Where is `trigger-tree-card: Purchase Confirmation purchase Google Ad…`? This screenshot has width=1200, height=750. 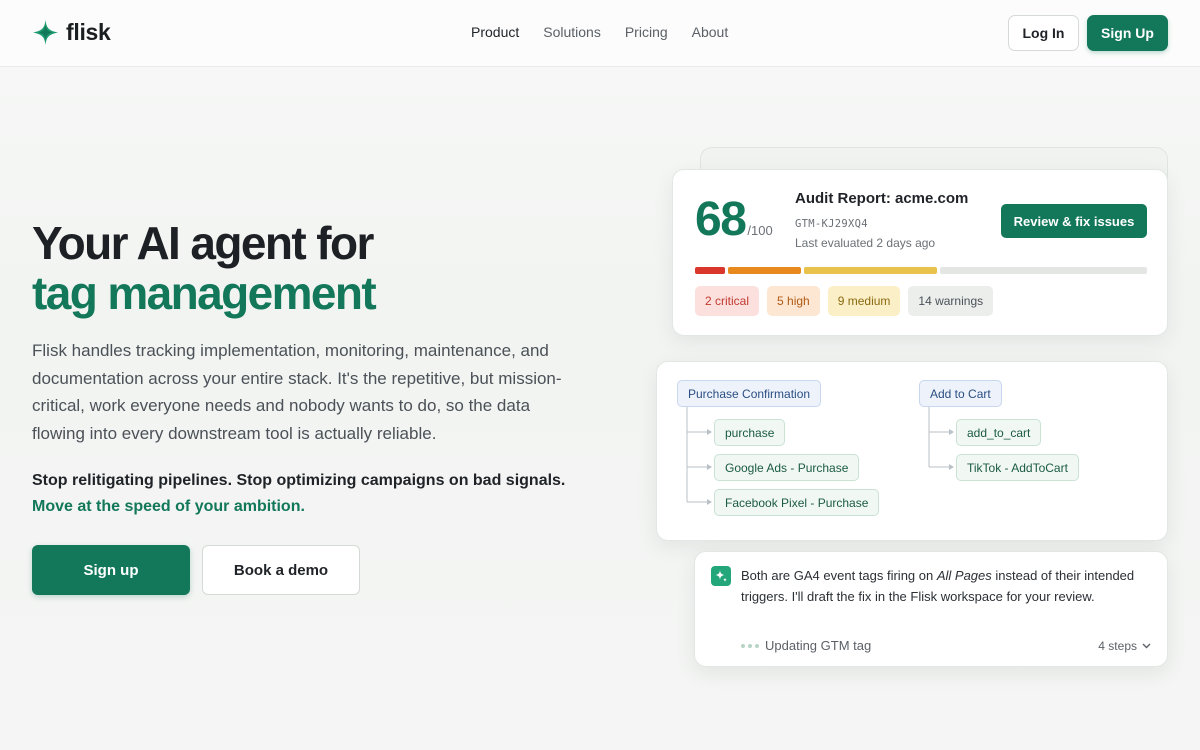
trigger-tree-card: Purchase Confirmation purchase Google Ad… is located at coordinates (912, 451).